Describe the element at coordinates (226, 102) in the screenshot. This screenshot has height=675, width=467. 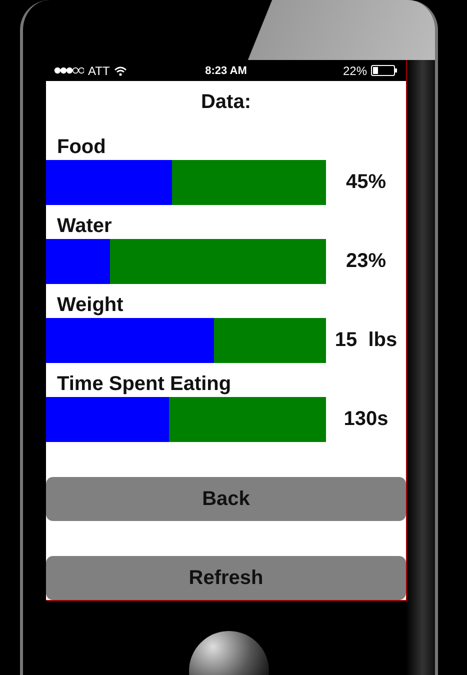
I see `page-title: Data:` at that location.